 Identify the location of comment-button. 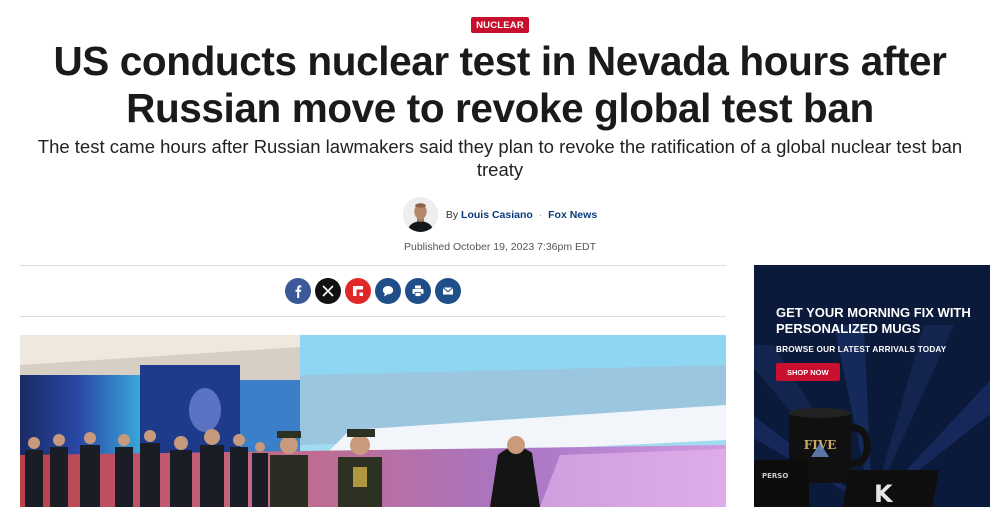
(388, 291).